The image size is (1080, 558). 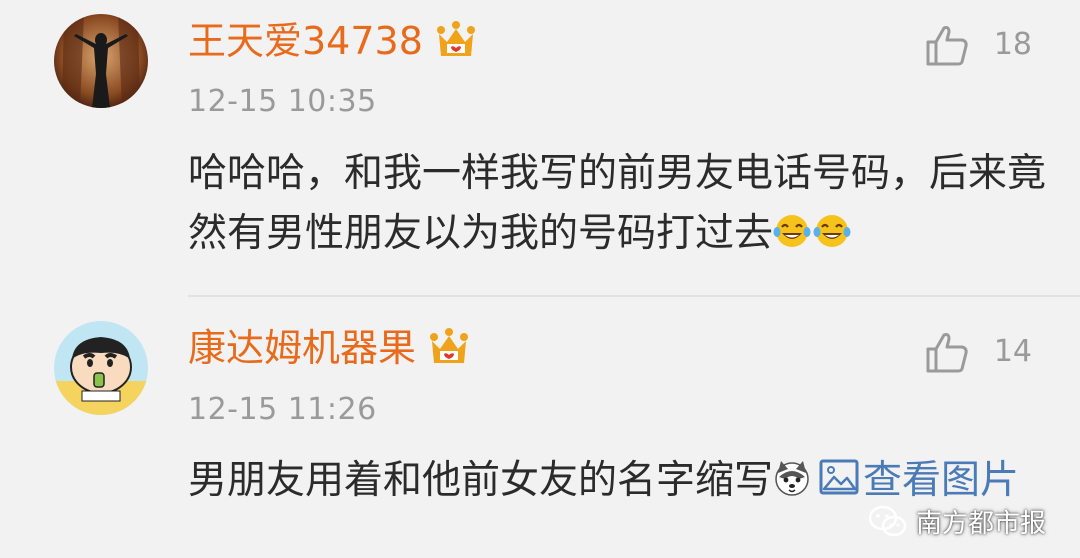 I want to click on comment-text: 男朋友用着和他前女友的名字缩写 查看图片, so click(x=618, y=481).